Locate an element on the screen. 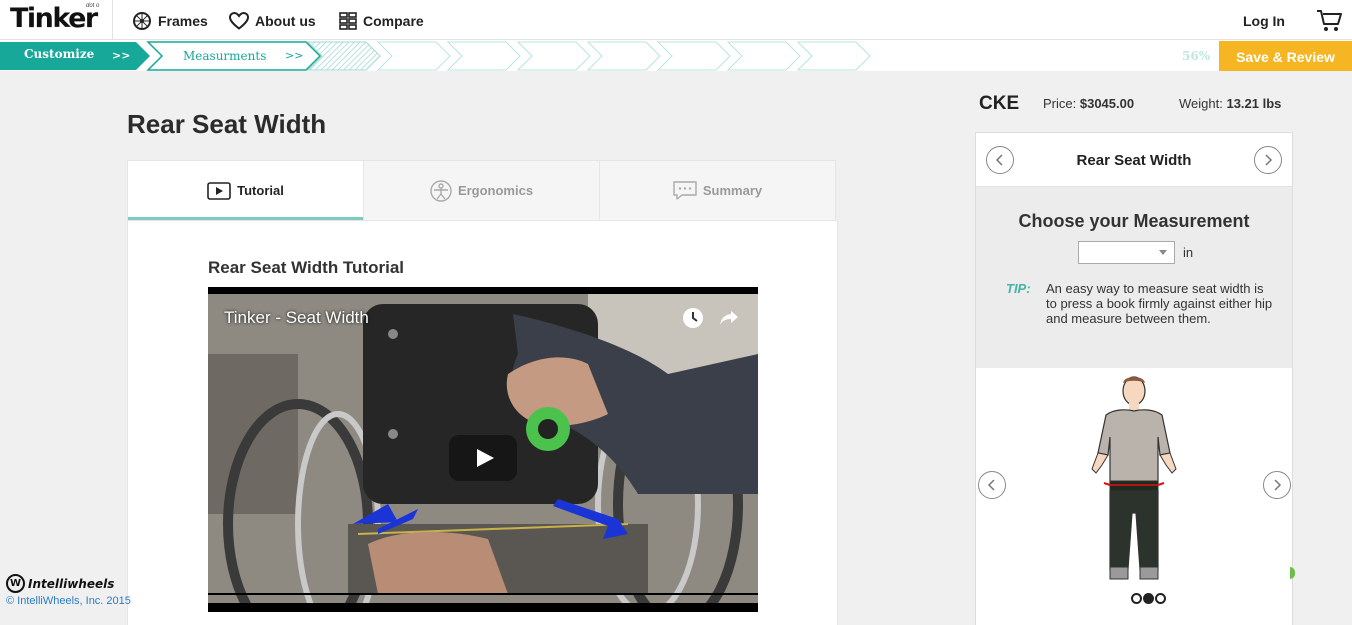 Image resolution: width=1352 pixels, height=625 pixels. prev-image-button is located at coordinates (992, 485).